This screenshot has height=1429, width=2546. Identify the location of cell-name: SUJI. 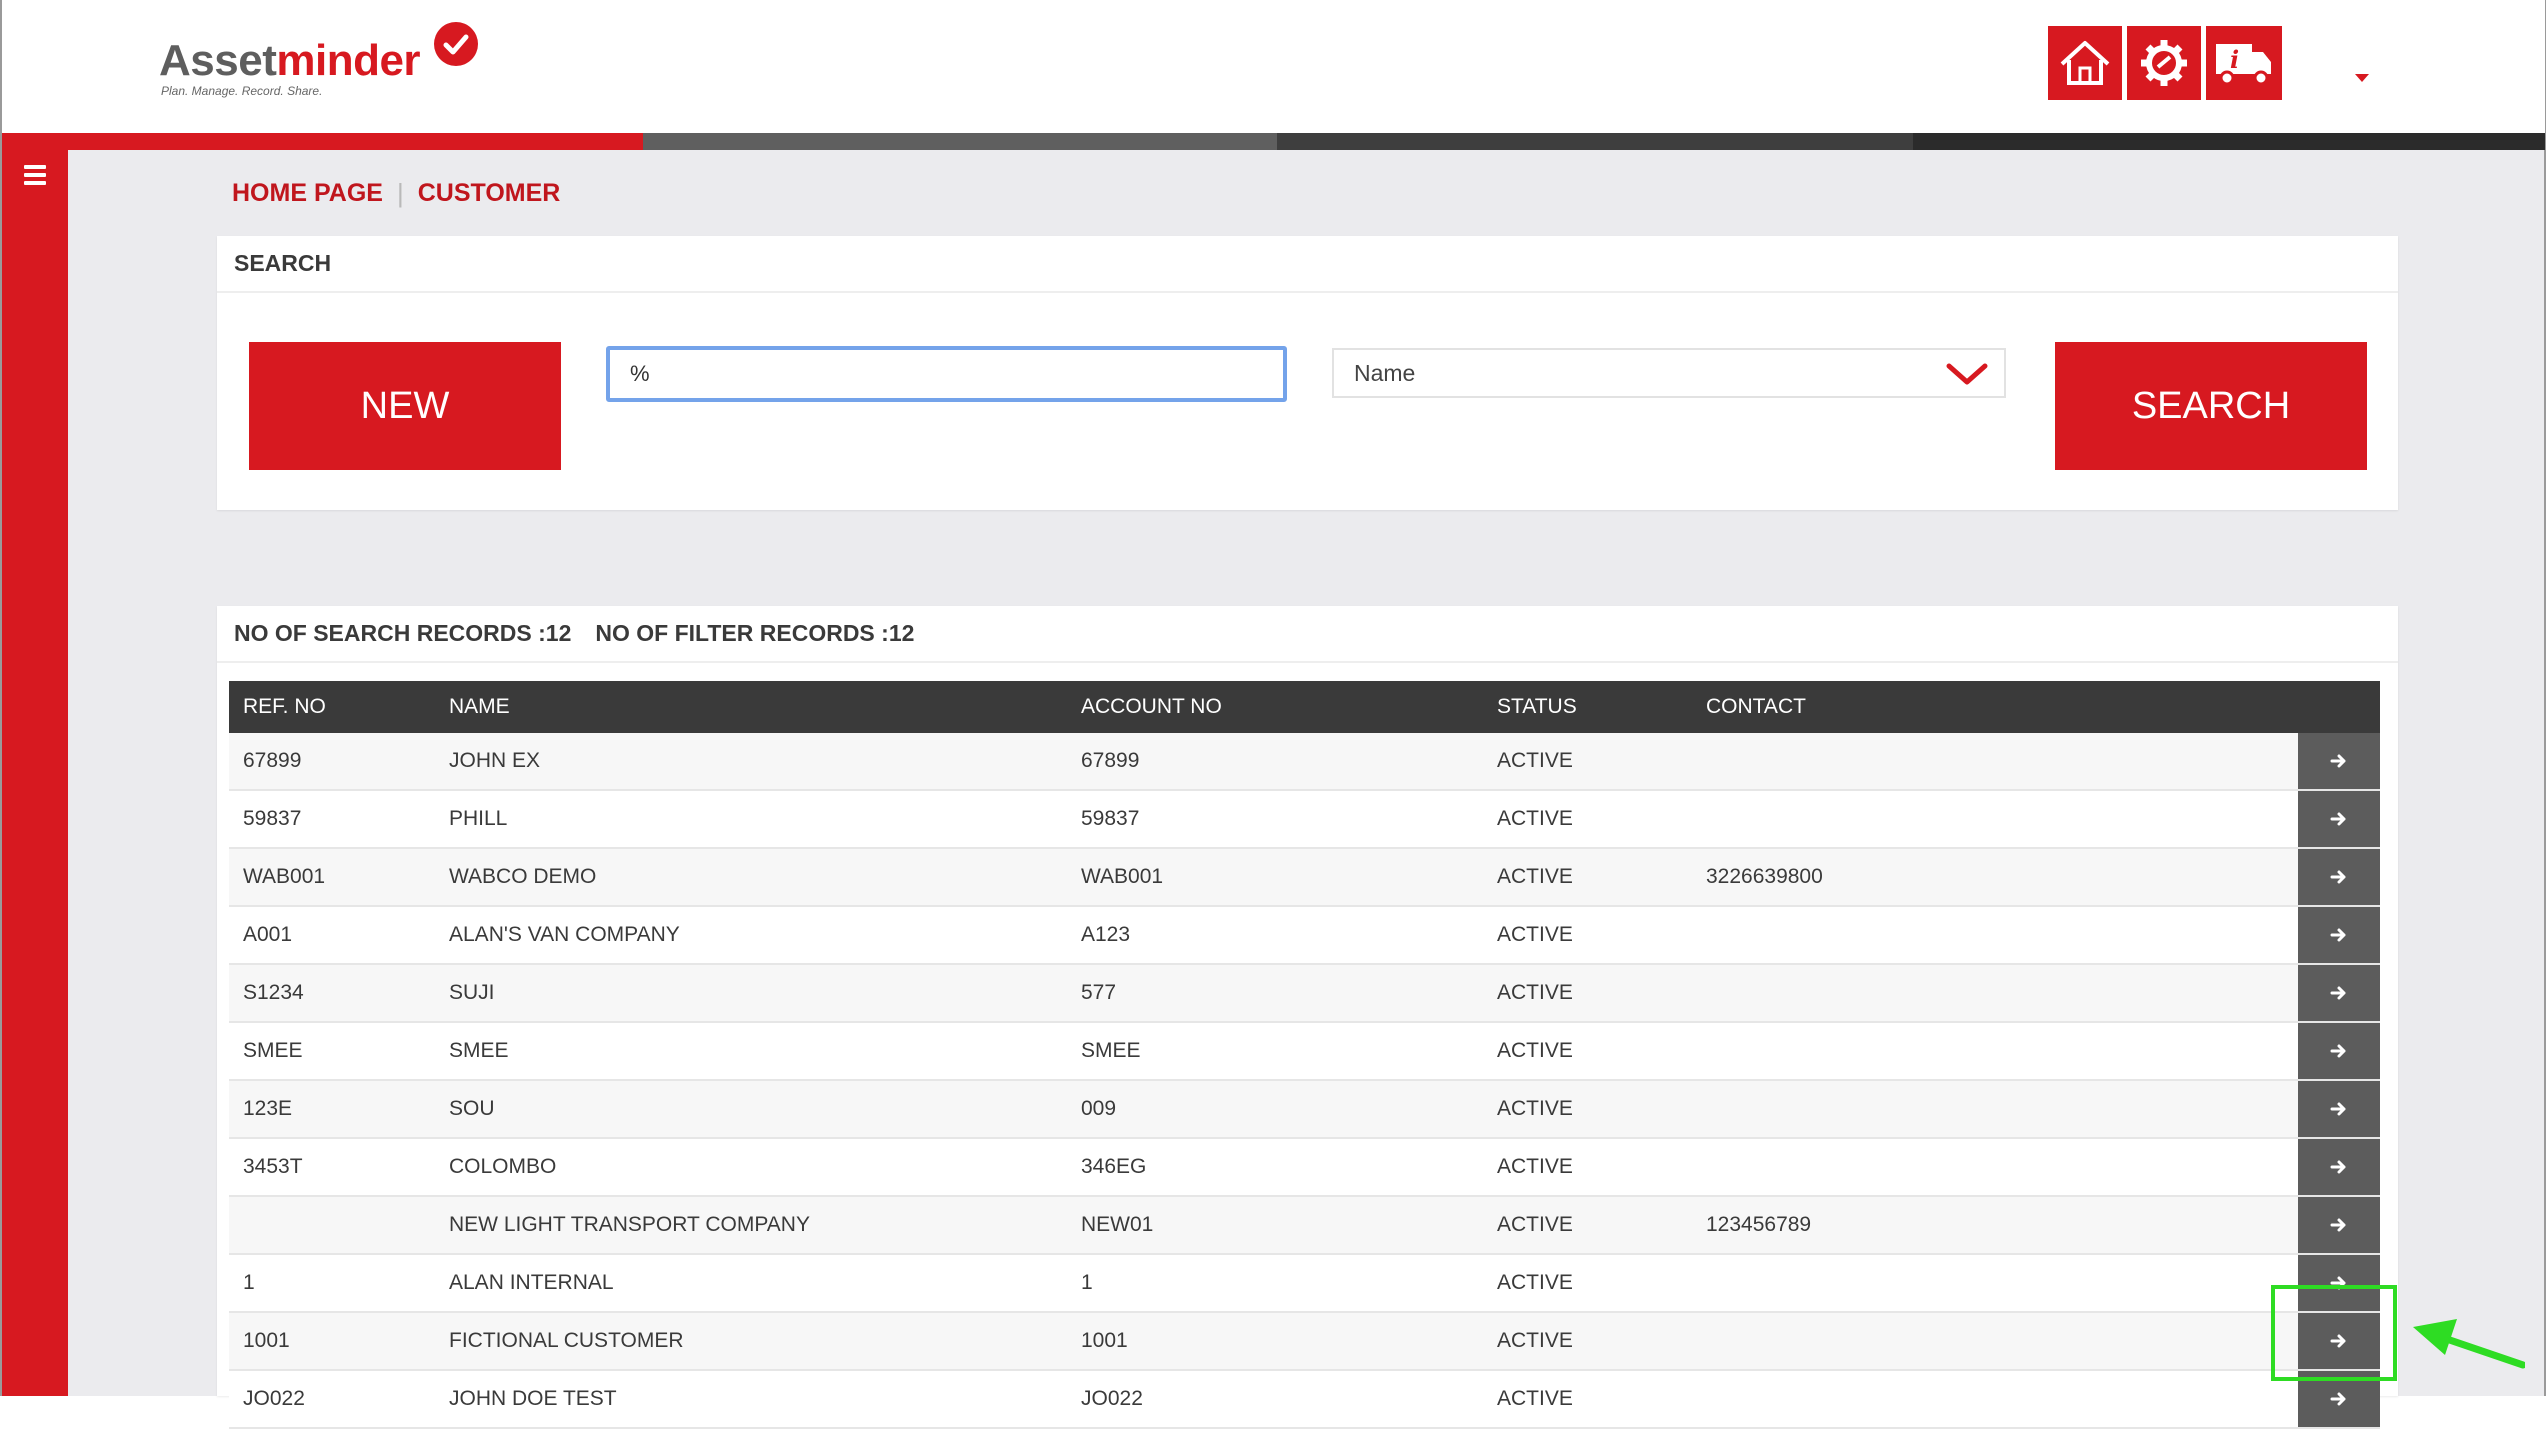
(472, 992).